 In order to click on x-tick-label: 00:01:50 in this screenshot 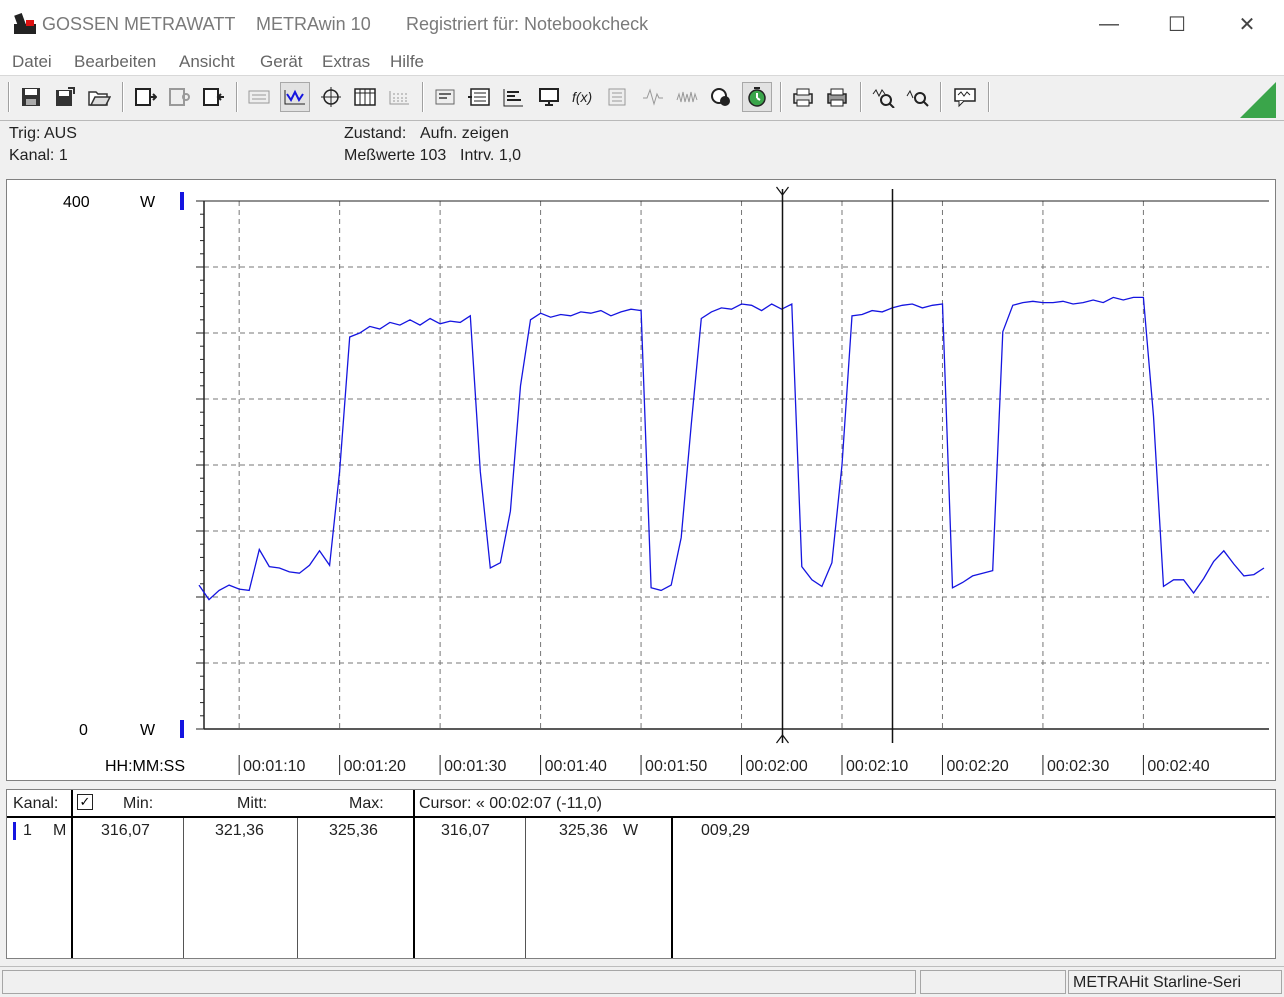, I will do `click(676, 766)`.